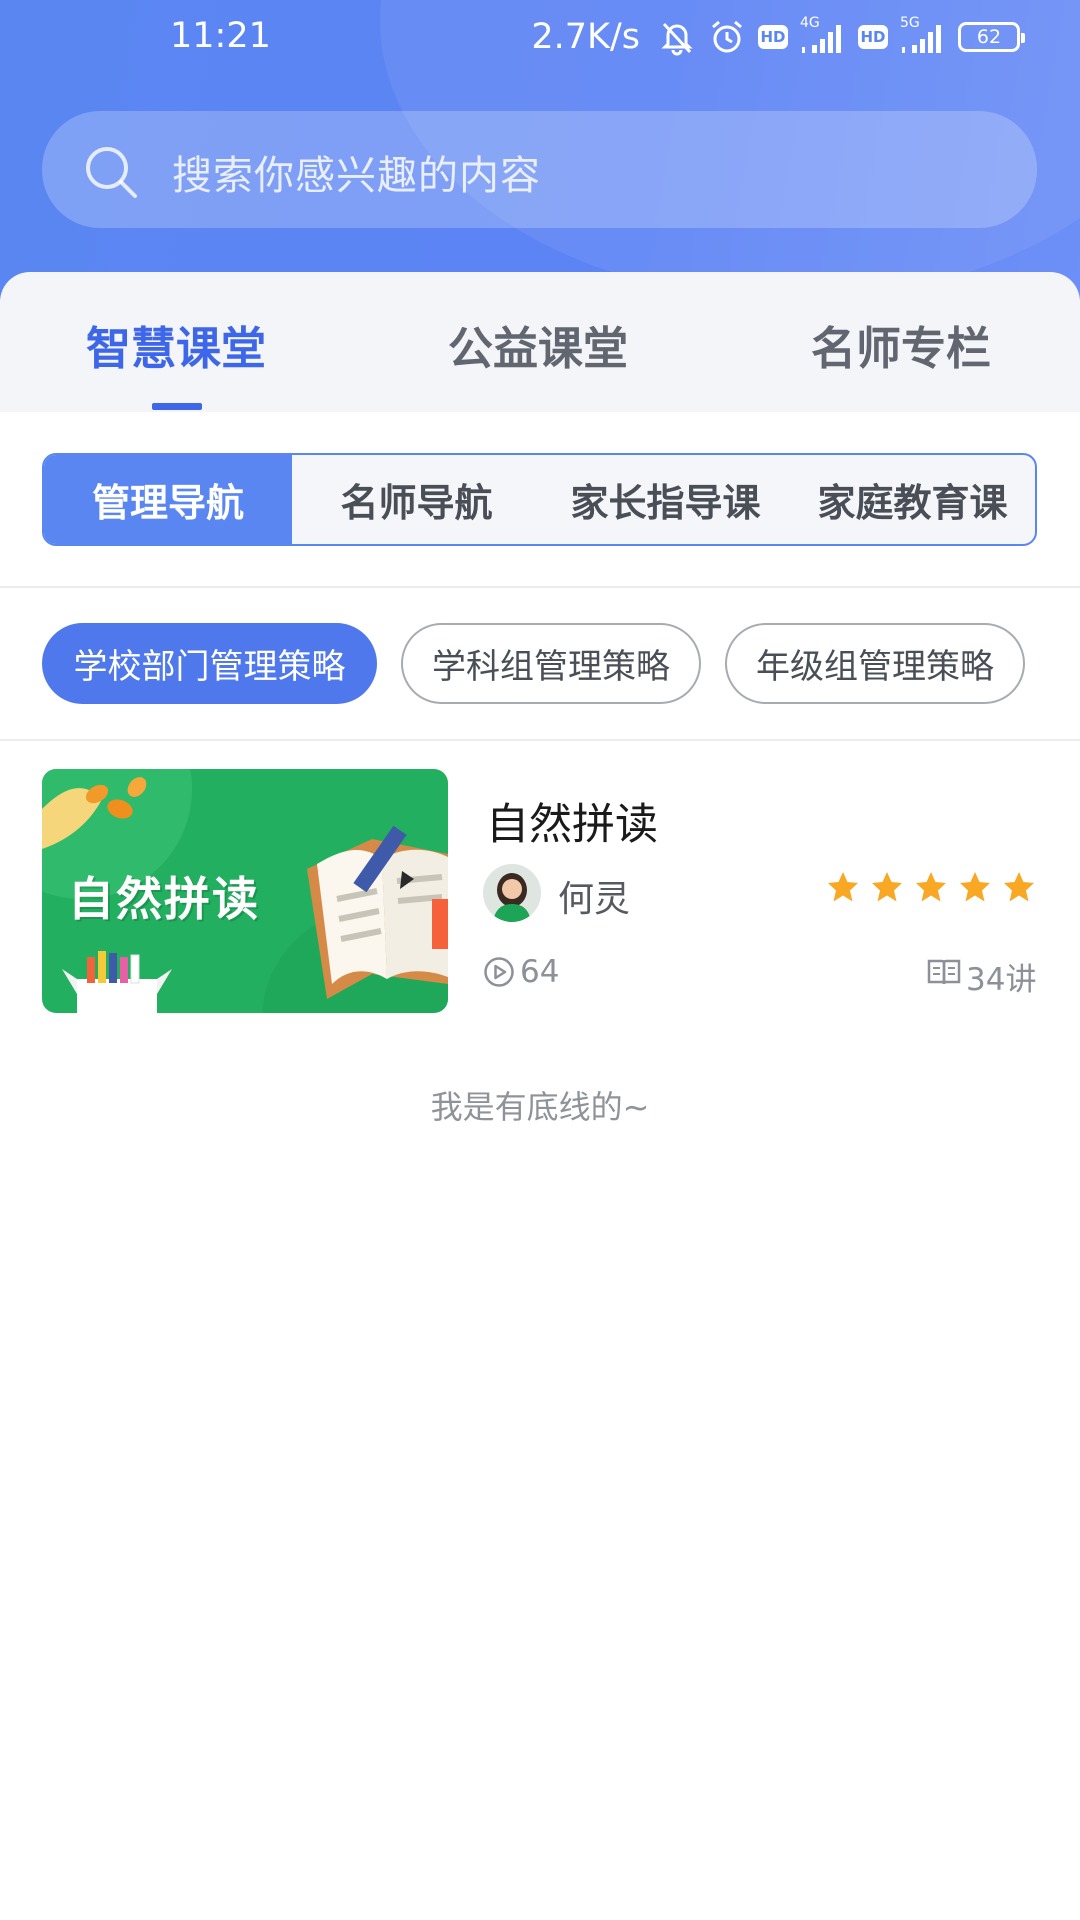 This screenshot has width=1080, height=1920. What do you see at coordinates (209, 663) in the screenshot?
I see `chip-school-department-strategy: 学校部门管理策略` at bounding box center [209, 663].